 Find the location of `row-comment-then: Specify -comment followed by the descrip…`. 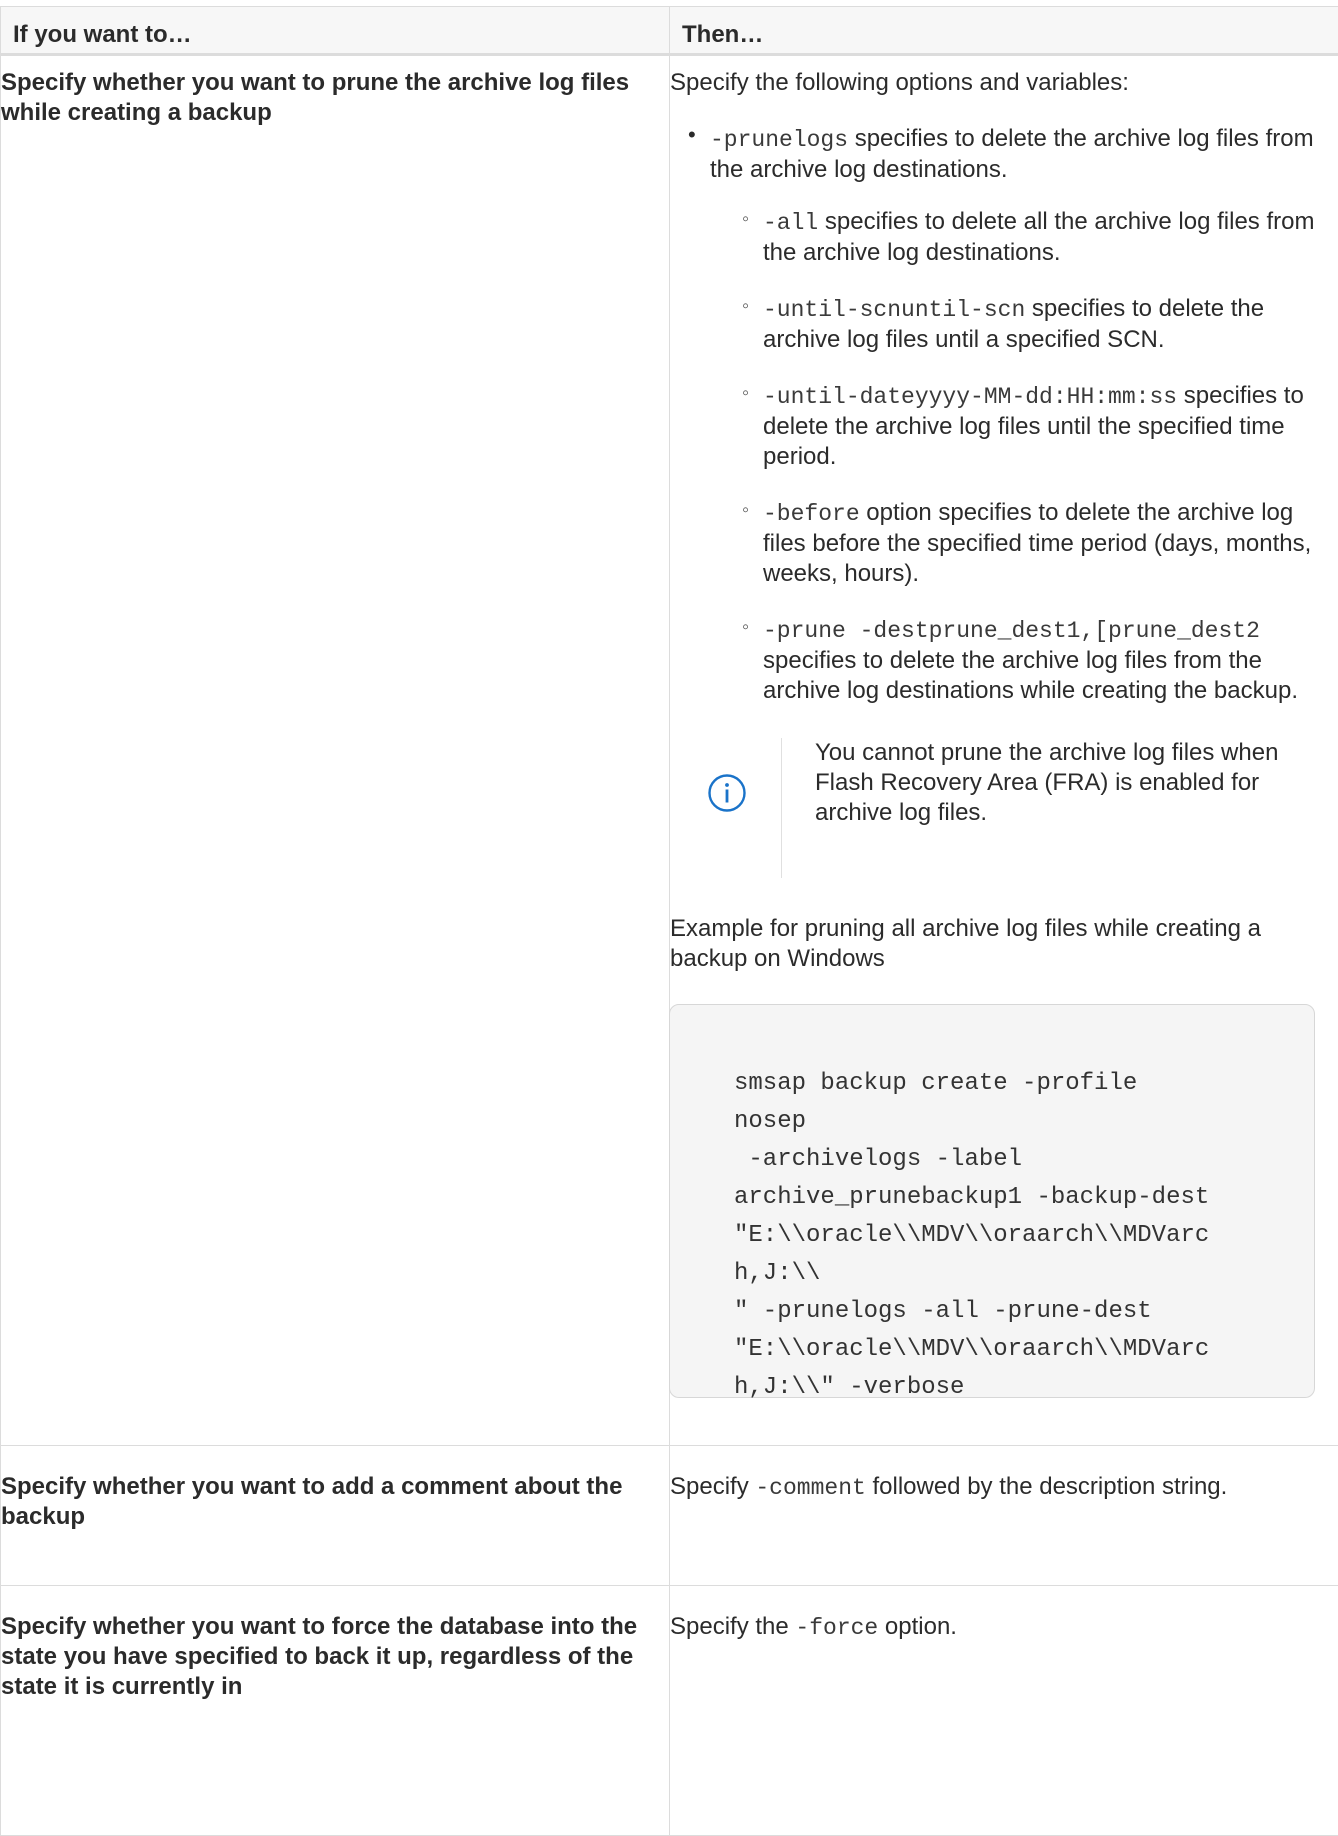

row-comment-then: Specify -comment followed by the descrip… is located at coordinates (1003, 1515).